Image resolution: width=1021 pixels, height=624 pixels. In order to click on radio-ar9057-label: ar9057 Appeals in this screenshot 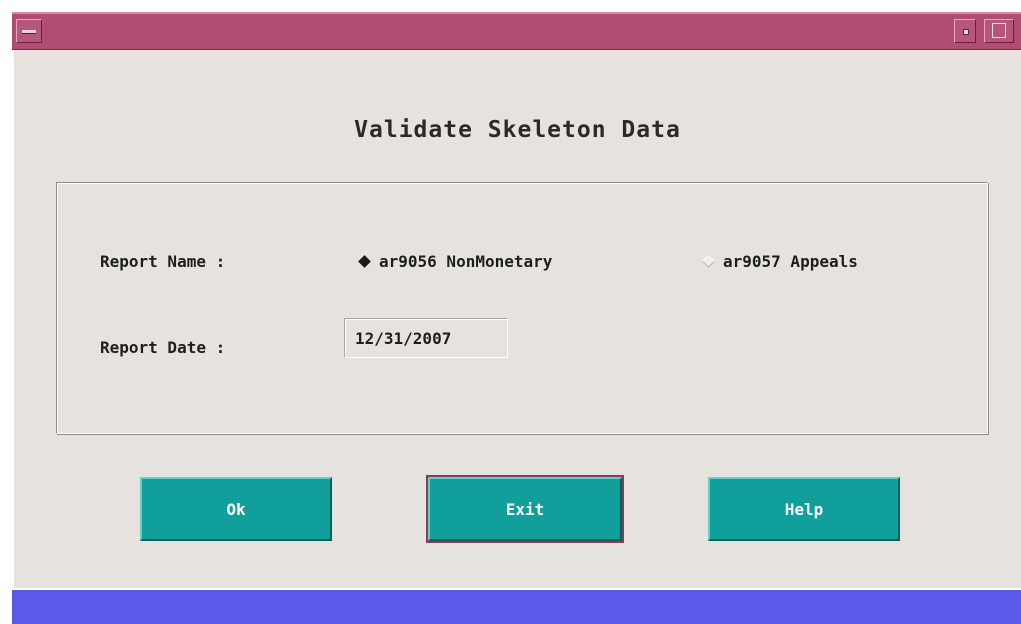, I will do `click(790, 261)`.